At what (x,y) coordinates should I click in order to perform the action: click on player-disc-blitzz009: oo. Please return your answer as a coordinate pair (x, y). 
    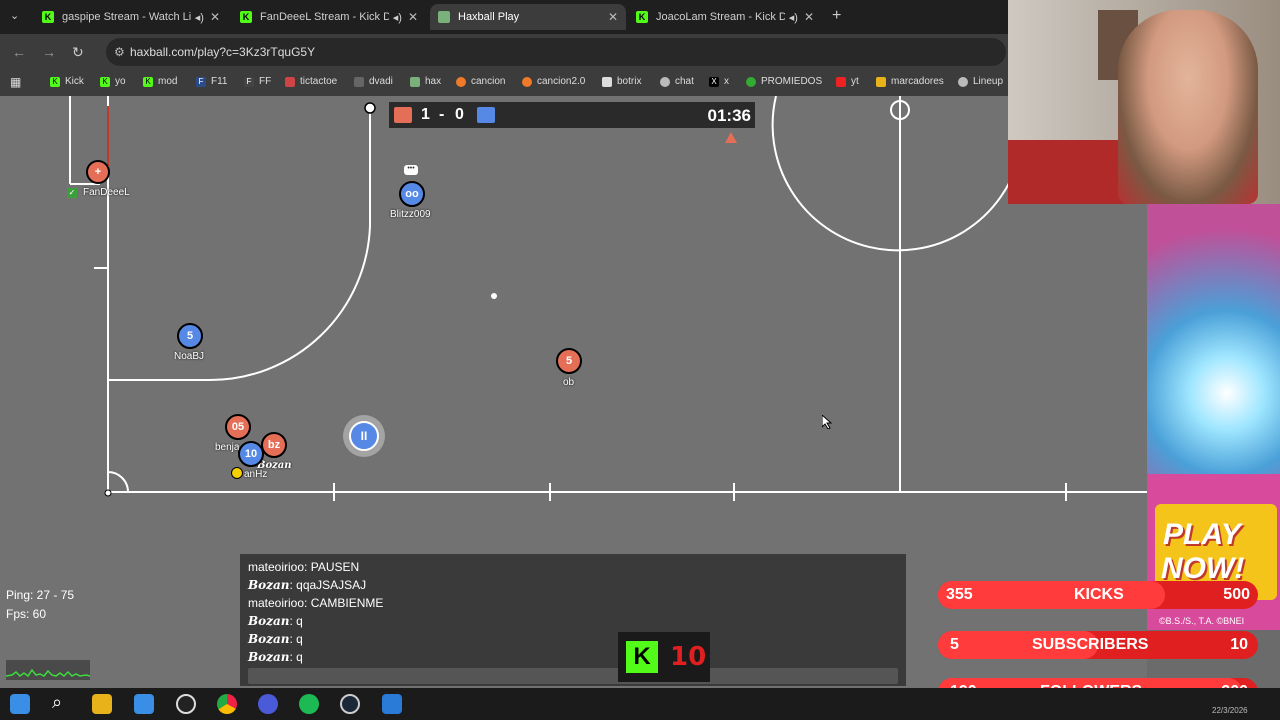
    Looking at the image, I should click on (412, 194).